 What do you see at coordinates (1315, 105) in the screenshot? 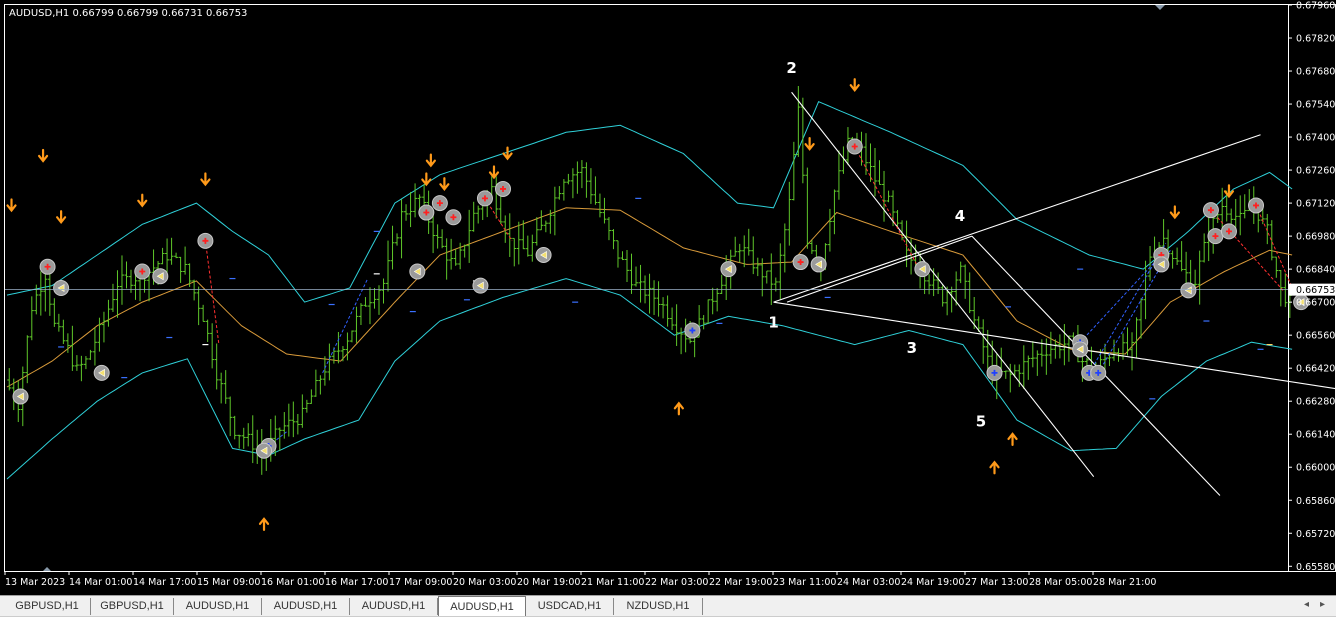
I see `price-tick-label: 0.67540` at bounding box center [1315, 105].